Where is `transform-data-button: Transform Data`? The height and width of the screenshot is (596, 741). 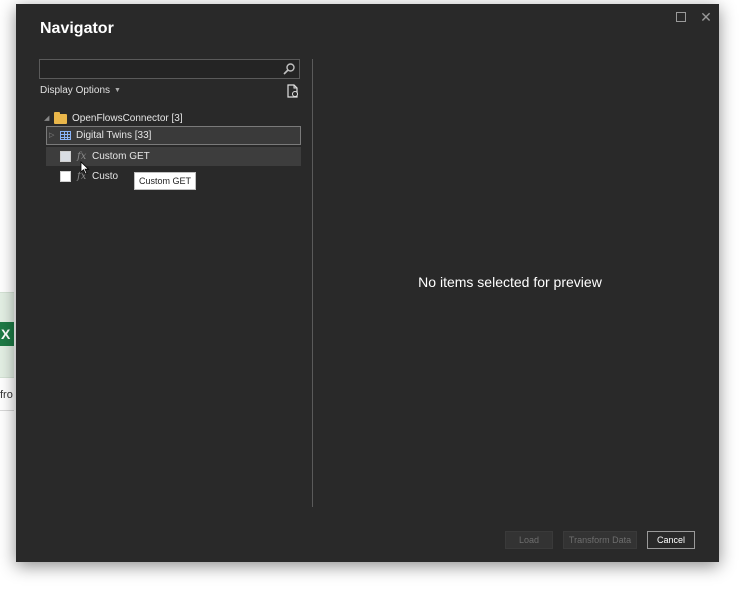
transform-data-button: Transform Data is located at coordinates (600, 540).